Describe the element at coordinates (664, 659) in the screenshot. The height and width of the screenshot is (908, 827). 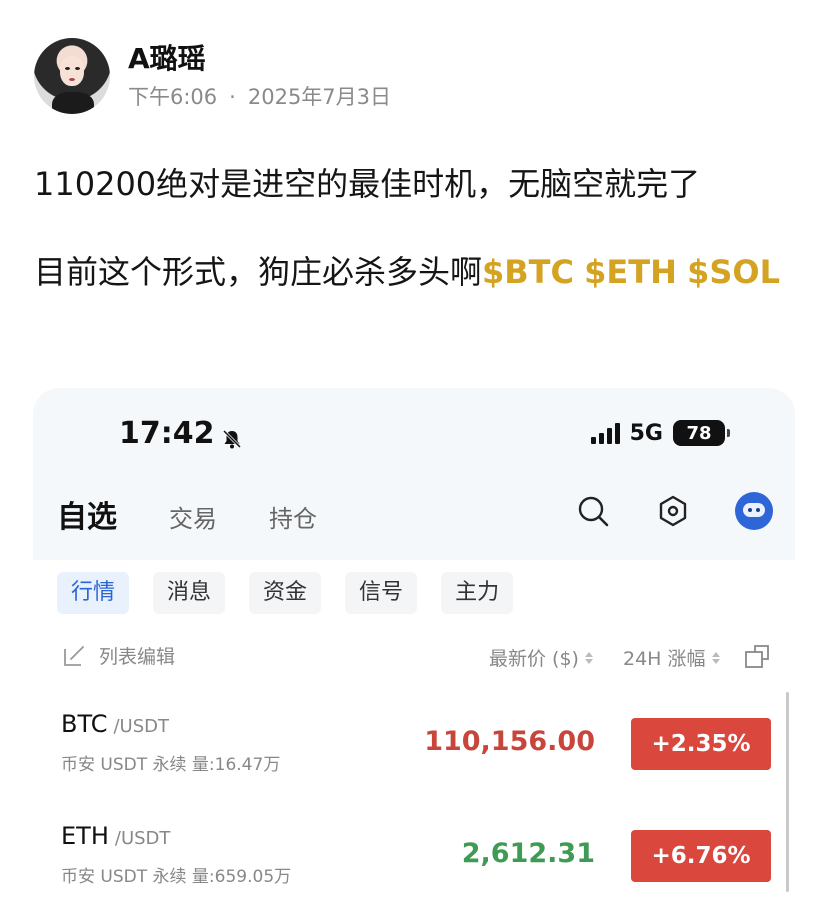
I see `col-change-label: 24H 涨幅` at that location.